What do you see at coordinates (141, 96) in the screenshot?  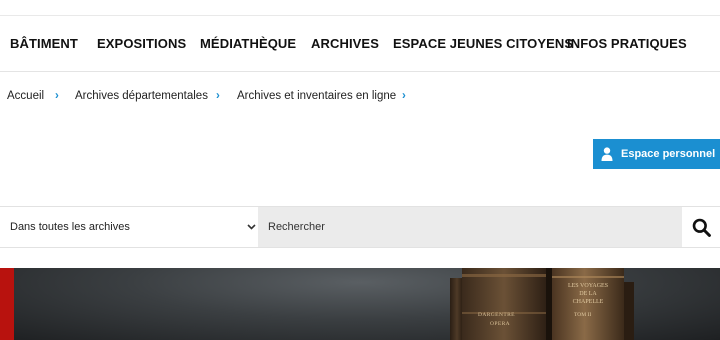 I see `breadcrumb-archives-departementales: Archives départementales` at bounding box center [141, 96].